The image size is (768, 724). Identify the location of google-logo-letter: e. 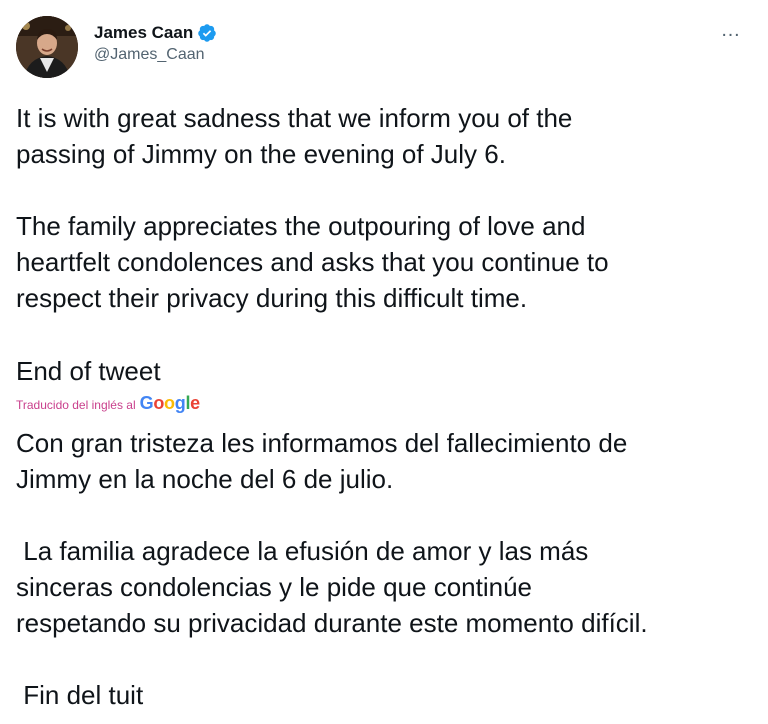
(195, 403).